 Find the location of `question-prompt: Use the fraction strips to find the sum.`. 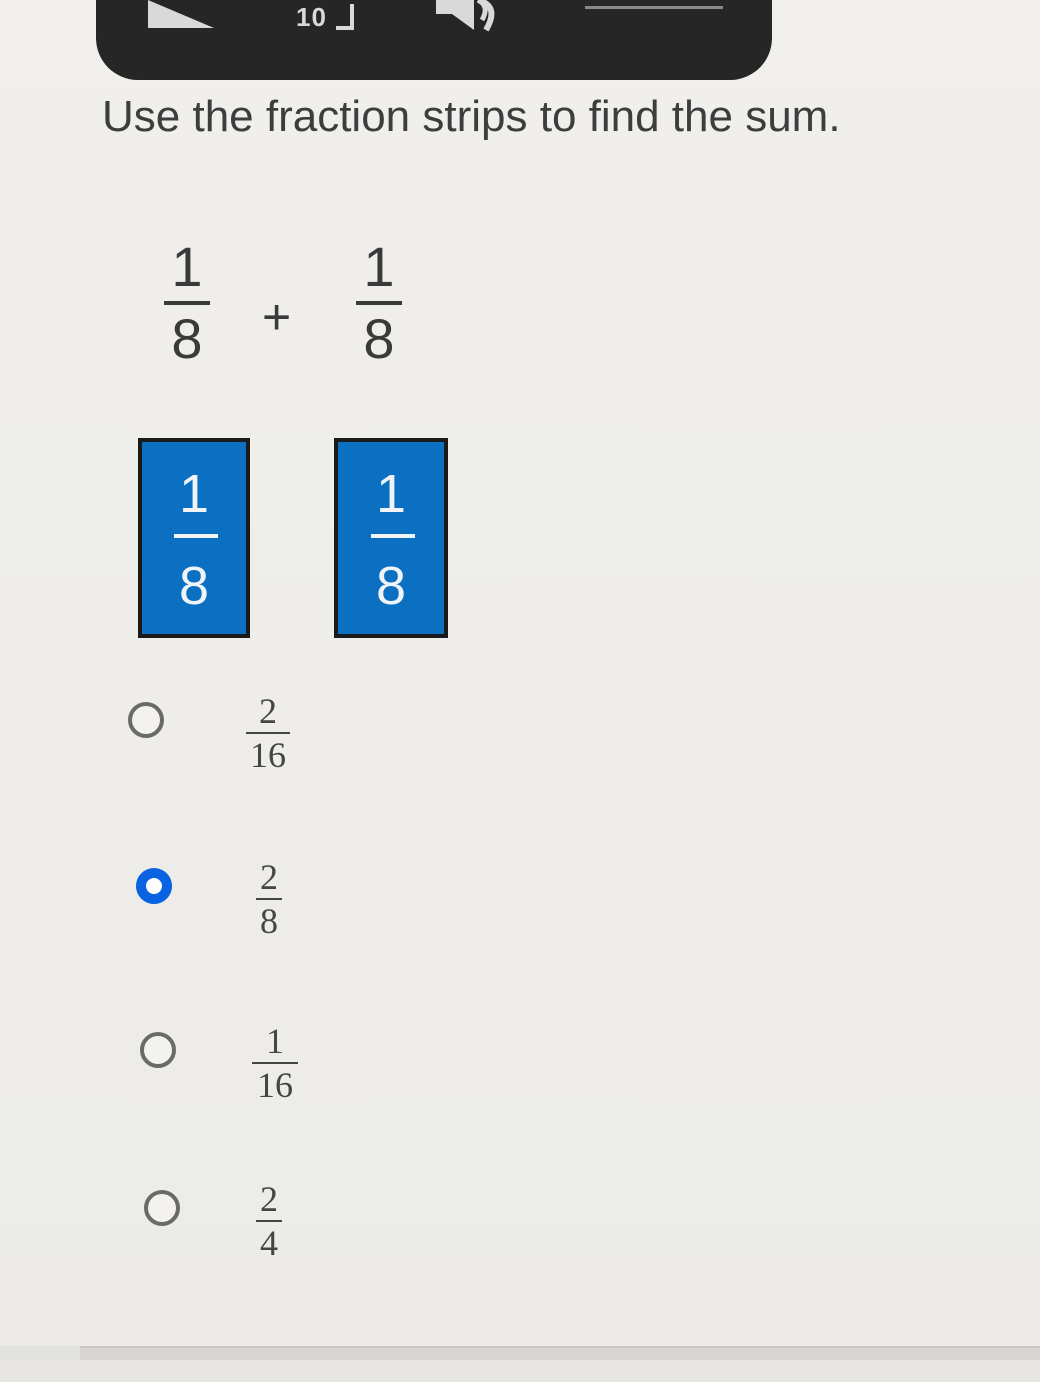

question-prompt: Use the fraction strips to find the sum. is located at coordinates (471, 116).